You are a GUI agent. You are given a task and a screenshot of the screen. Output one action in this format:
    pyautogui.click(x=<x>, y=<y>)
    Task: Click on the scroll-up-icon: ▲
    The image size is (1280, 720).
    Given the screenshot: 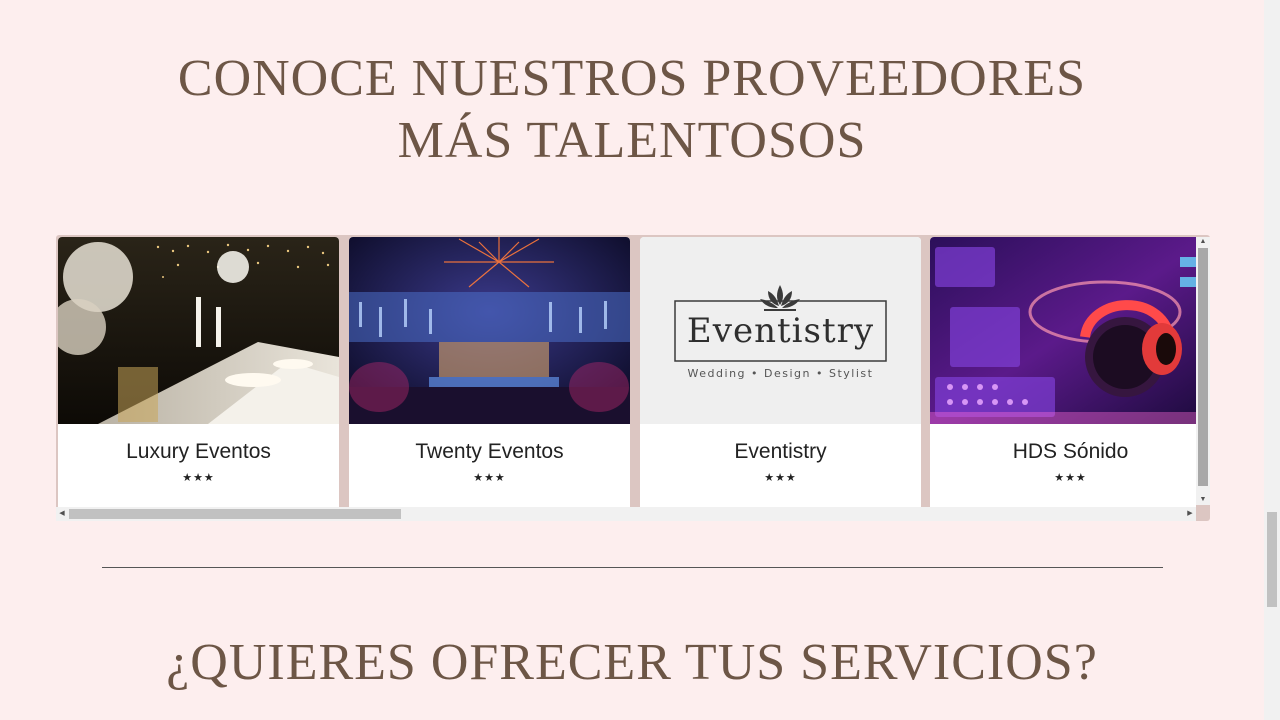 What is the action you would take?
    pyautogui.click(x=1203, y=242)
    